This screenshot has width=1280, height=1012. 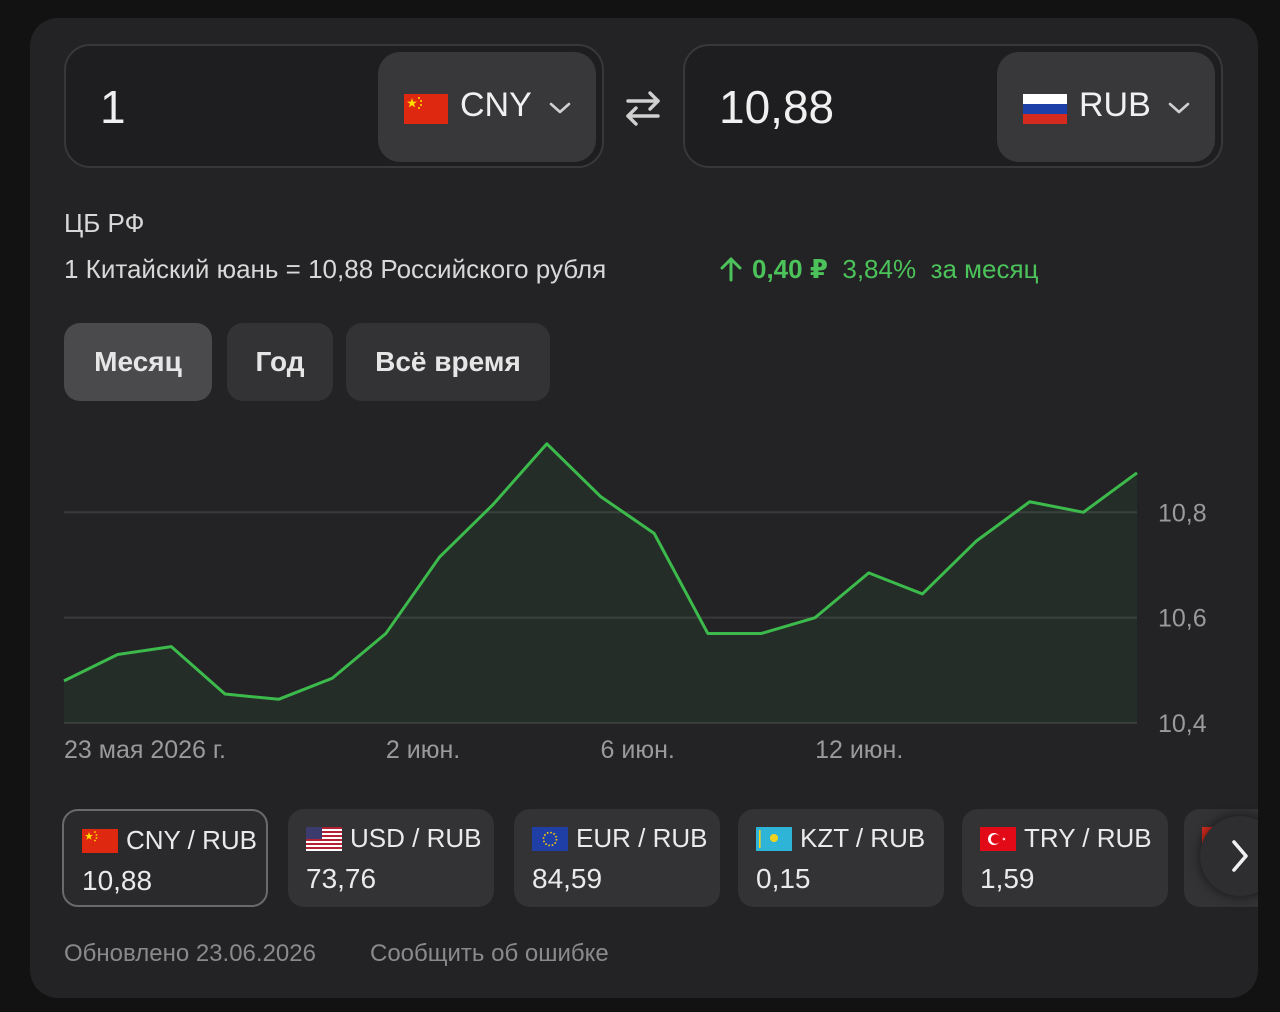 I want to click on change-period: за месяц, so click(x=984, y=269).